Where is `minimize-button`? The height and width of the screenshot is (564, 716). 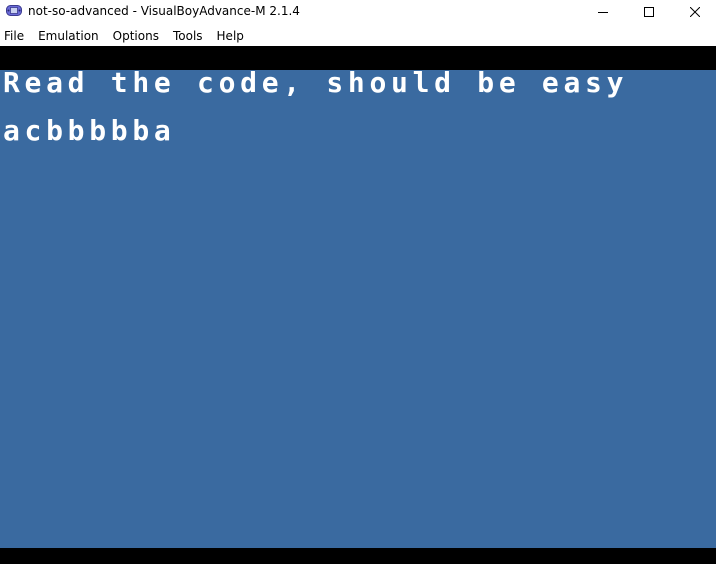
minimize-button is located at coordinates (603, 12).